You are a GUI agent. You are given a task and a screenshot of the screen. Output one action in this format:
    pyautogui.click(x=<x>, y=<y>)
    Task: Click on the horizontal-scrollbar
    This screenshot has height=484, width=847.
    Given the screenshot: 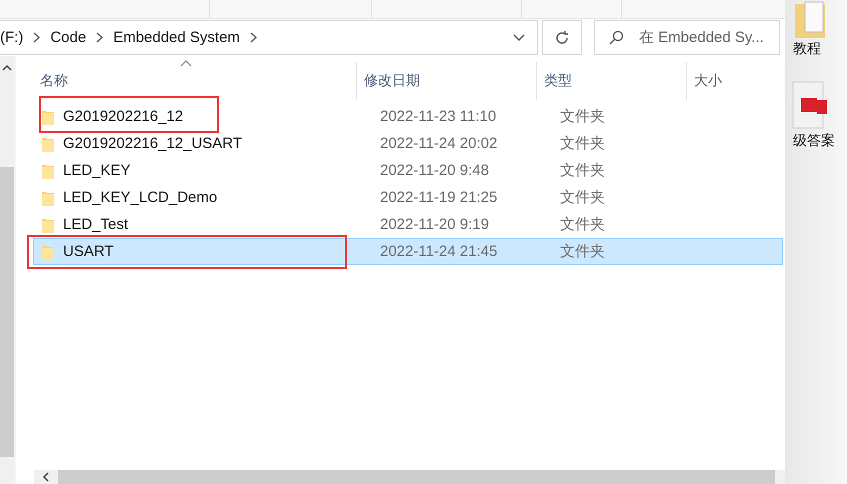 What is the action you would take?
    pyautogui.click(x=410, y=477)
    